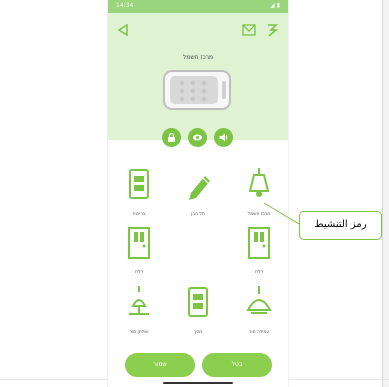  I want to click on page-right-scrollbar, so click(385, 193).